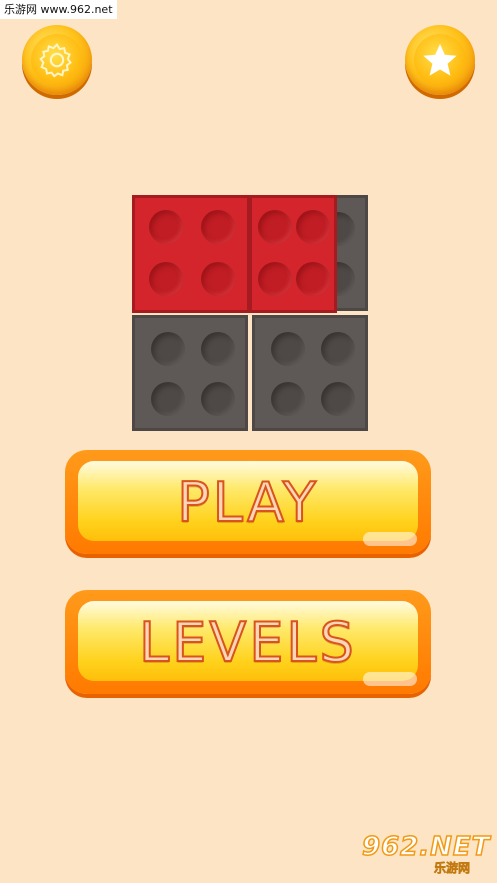  I want to click on watermark-top: 乐游网 www.962.net, so click(58, 9).